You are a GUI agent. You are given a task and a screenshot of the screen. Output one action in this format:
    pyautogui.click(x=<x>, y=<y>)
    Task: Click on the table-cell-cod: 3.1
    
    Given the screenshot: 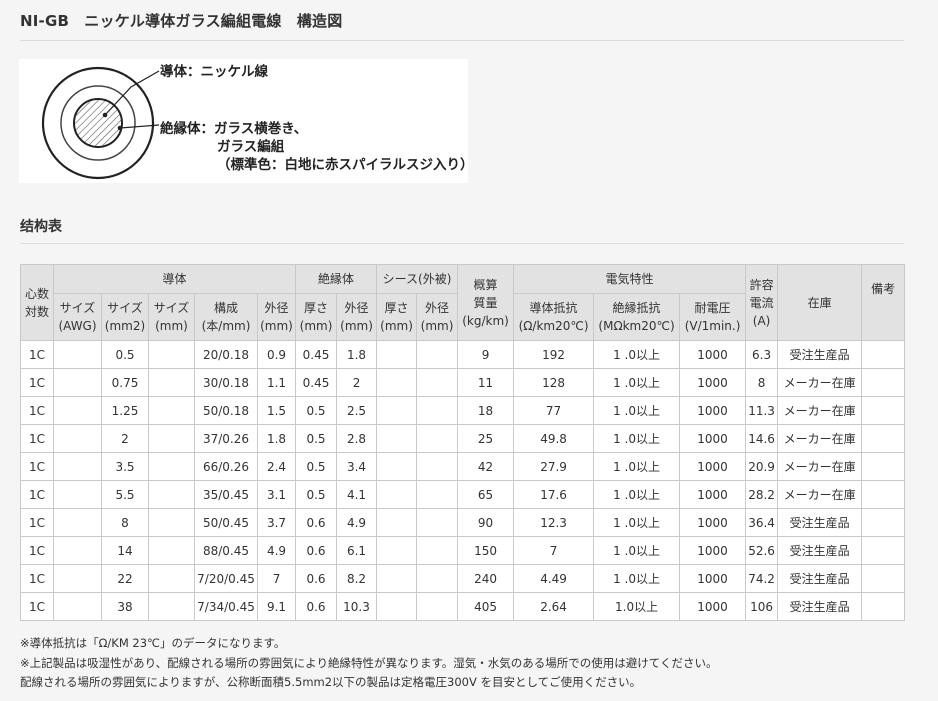 What is the action you would take?
    pyautogui.click(x=276, y=494)
    